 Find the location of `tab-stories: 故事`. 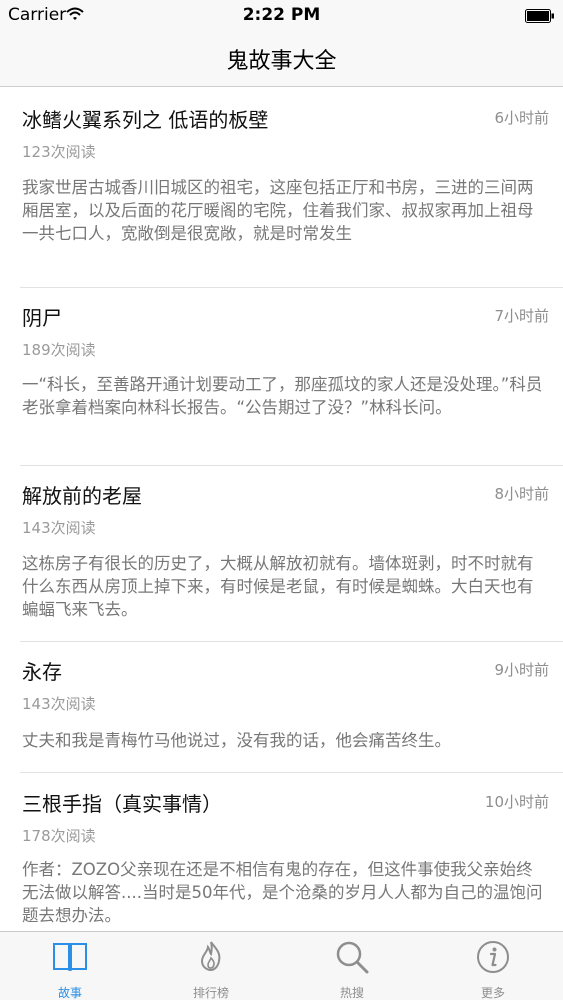

tab-stories: 故事 is located at coordinates (70, 966).